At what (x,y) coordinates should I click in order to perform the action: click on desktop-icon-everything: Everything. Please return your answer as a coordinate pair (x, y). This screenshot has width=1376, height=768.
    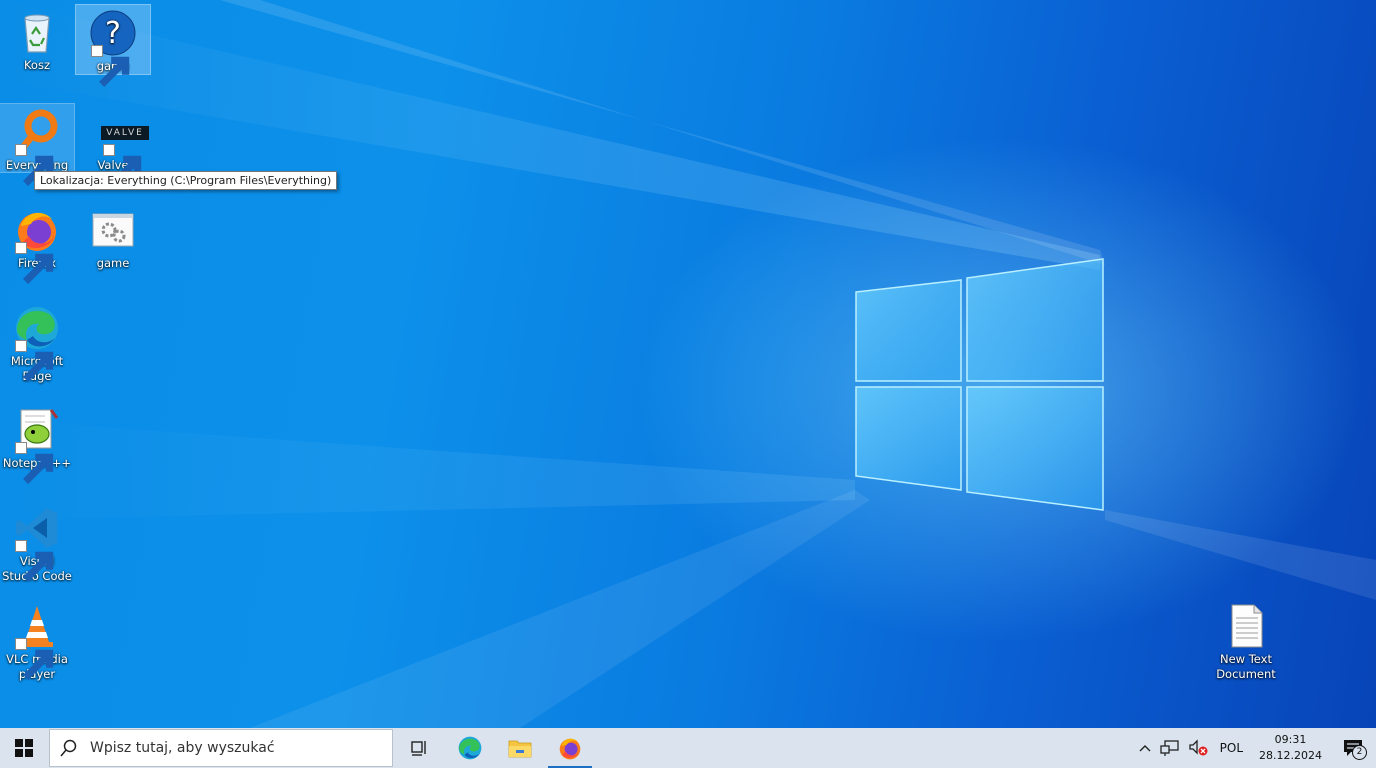
    Looking at the image, I should click on (37, 144).